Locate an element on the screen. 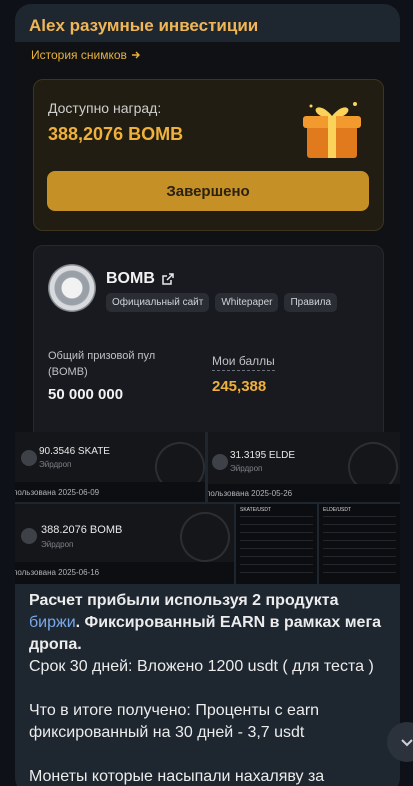 Image resolution: width=413 pixels, height=786 pixels. my-points-value: 245,388 is located at coordinates (239, 386).